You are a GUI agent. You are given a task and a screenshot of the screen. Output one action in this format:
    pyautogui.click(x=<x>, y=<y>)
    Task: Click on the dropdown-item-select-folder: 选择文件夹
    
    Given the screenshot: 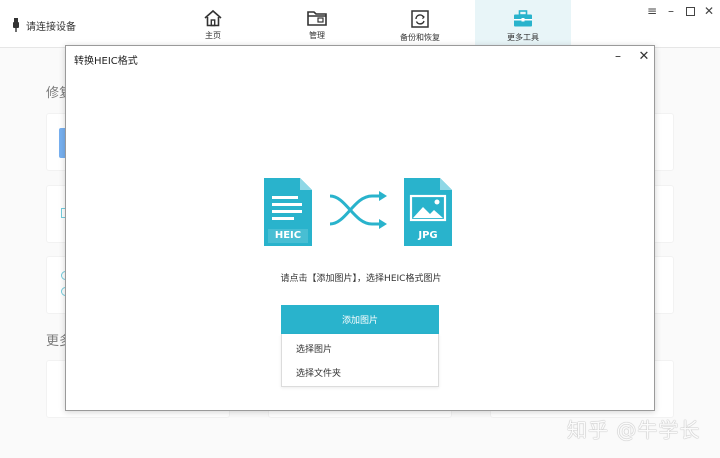 What is the action you would take?
    pyautogui.click(x=361, y=372)
    